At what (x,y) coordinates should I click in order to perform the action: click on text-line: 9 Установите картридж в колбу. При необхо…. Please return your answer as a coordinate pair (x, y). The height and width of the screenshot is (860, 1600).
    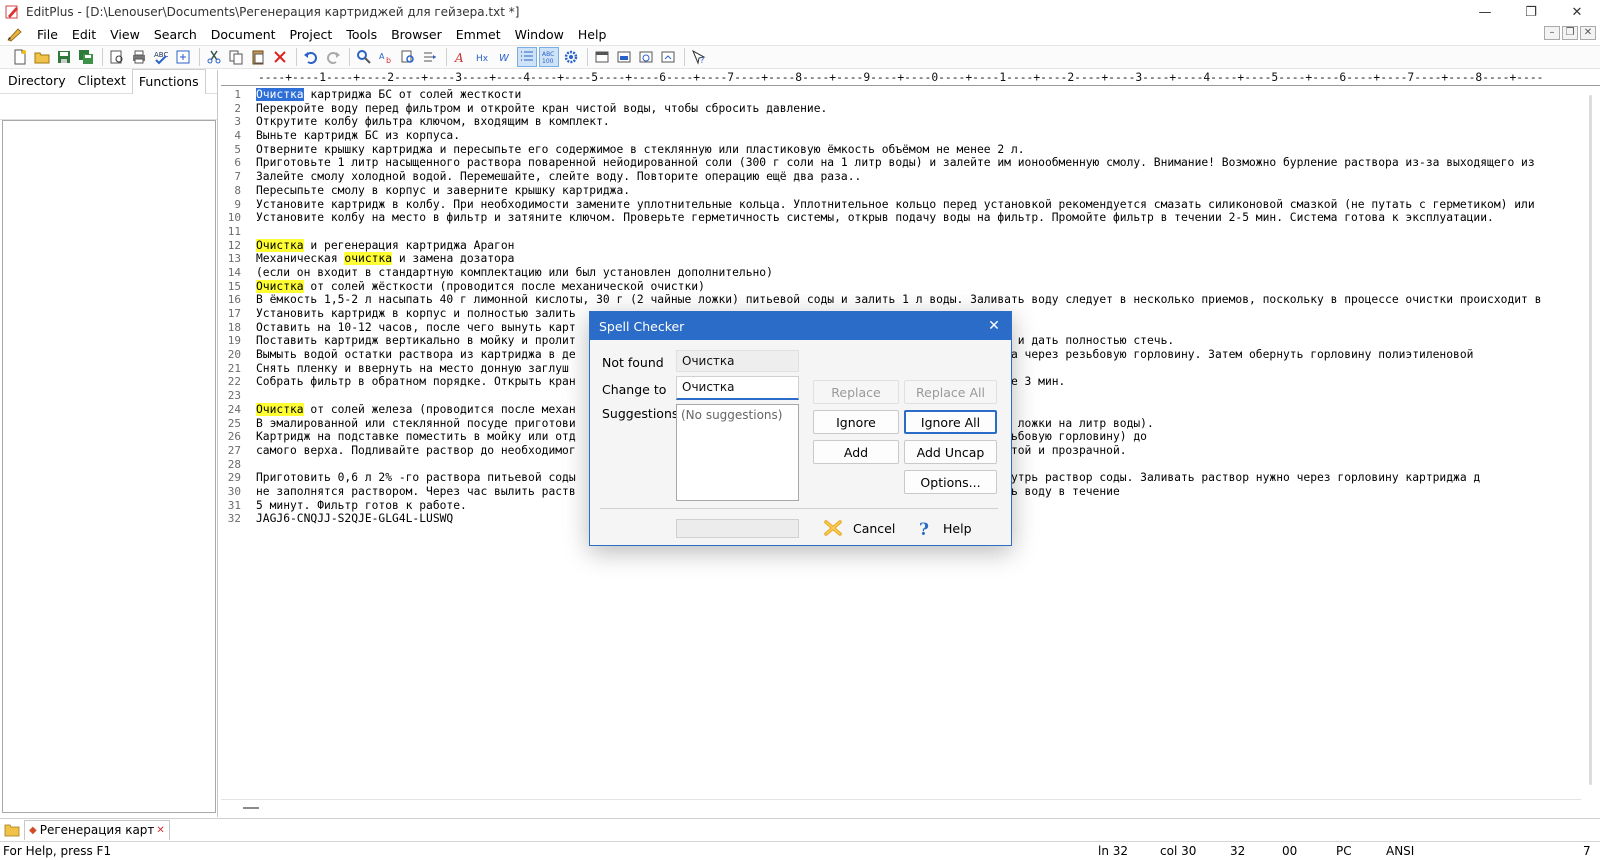
    Looking at the image, I should click on (891, 205).